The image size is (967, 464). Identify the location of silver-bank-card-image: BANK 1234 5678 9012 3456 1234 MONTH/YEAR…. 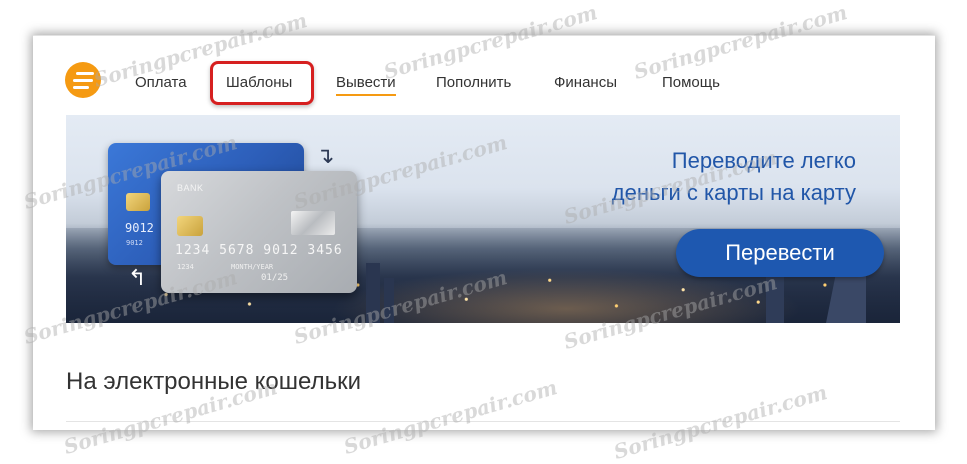
(259, 232).